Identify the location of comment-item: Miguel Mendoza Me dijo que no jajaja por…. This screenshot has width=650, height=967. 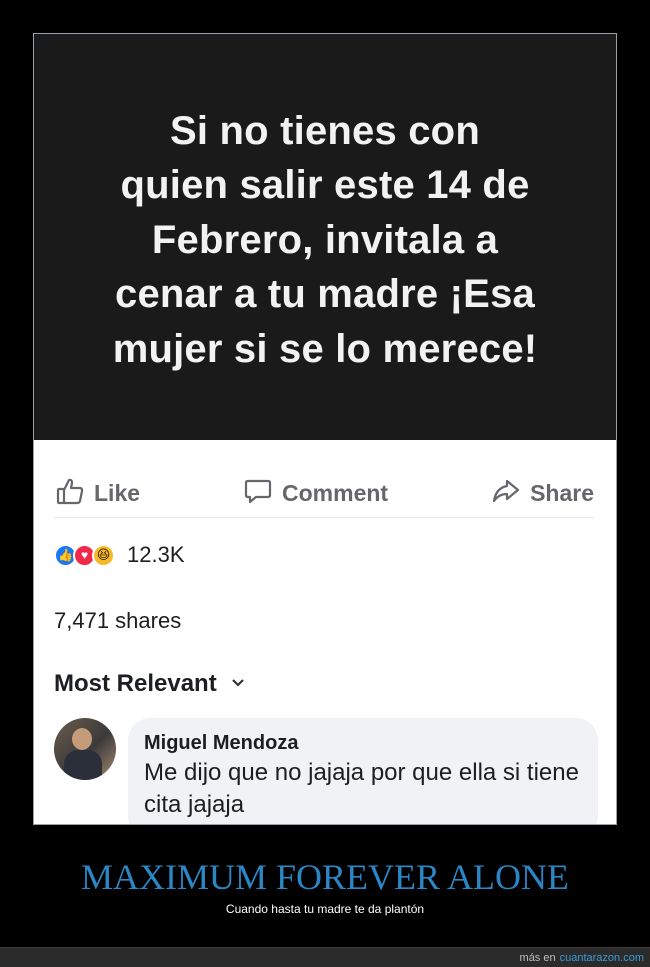
(326, 771).